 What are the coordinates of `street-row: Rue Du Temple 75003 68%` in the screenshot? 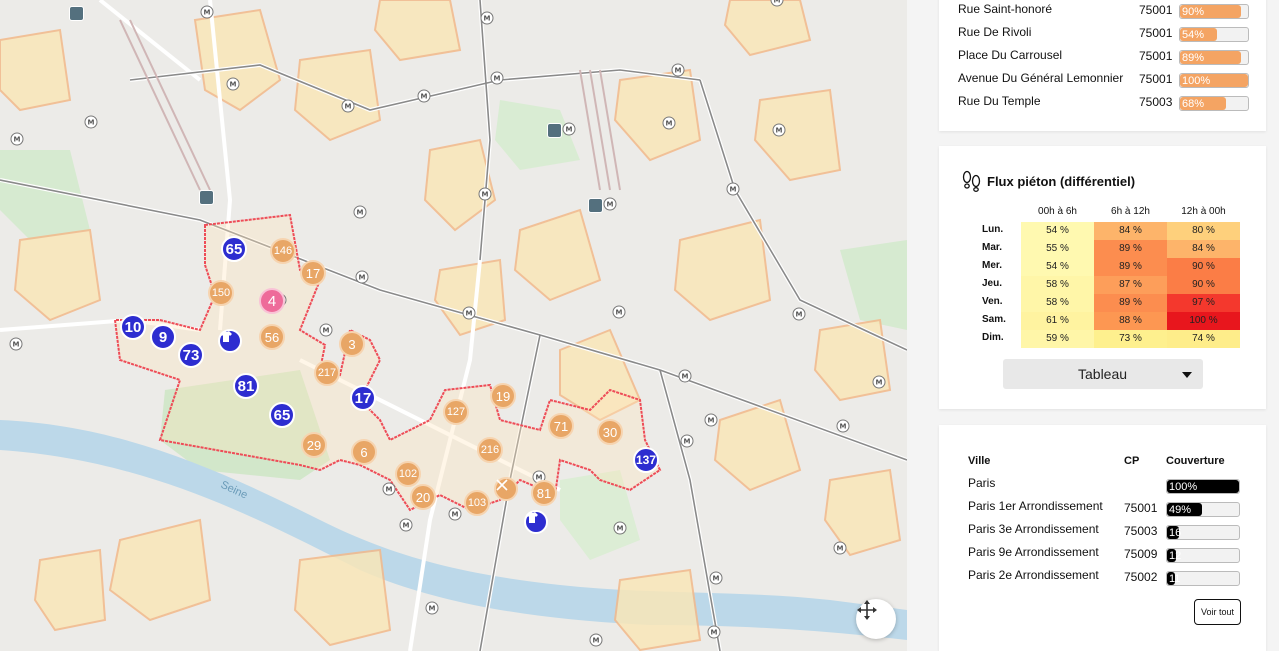 It's located at (1108, 103).